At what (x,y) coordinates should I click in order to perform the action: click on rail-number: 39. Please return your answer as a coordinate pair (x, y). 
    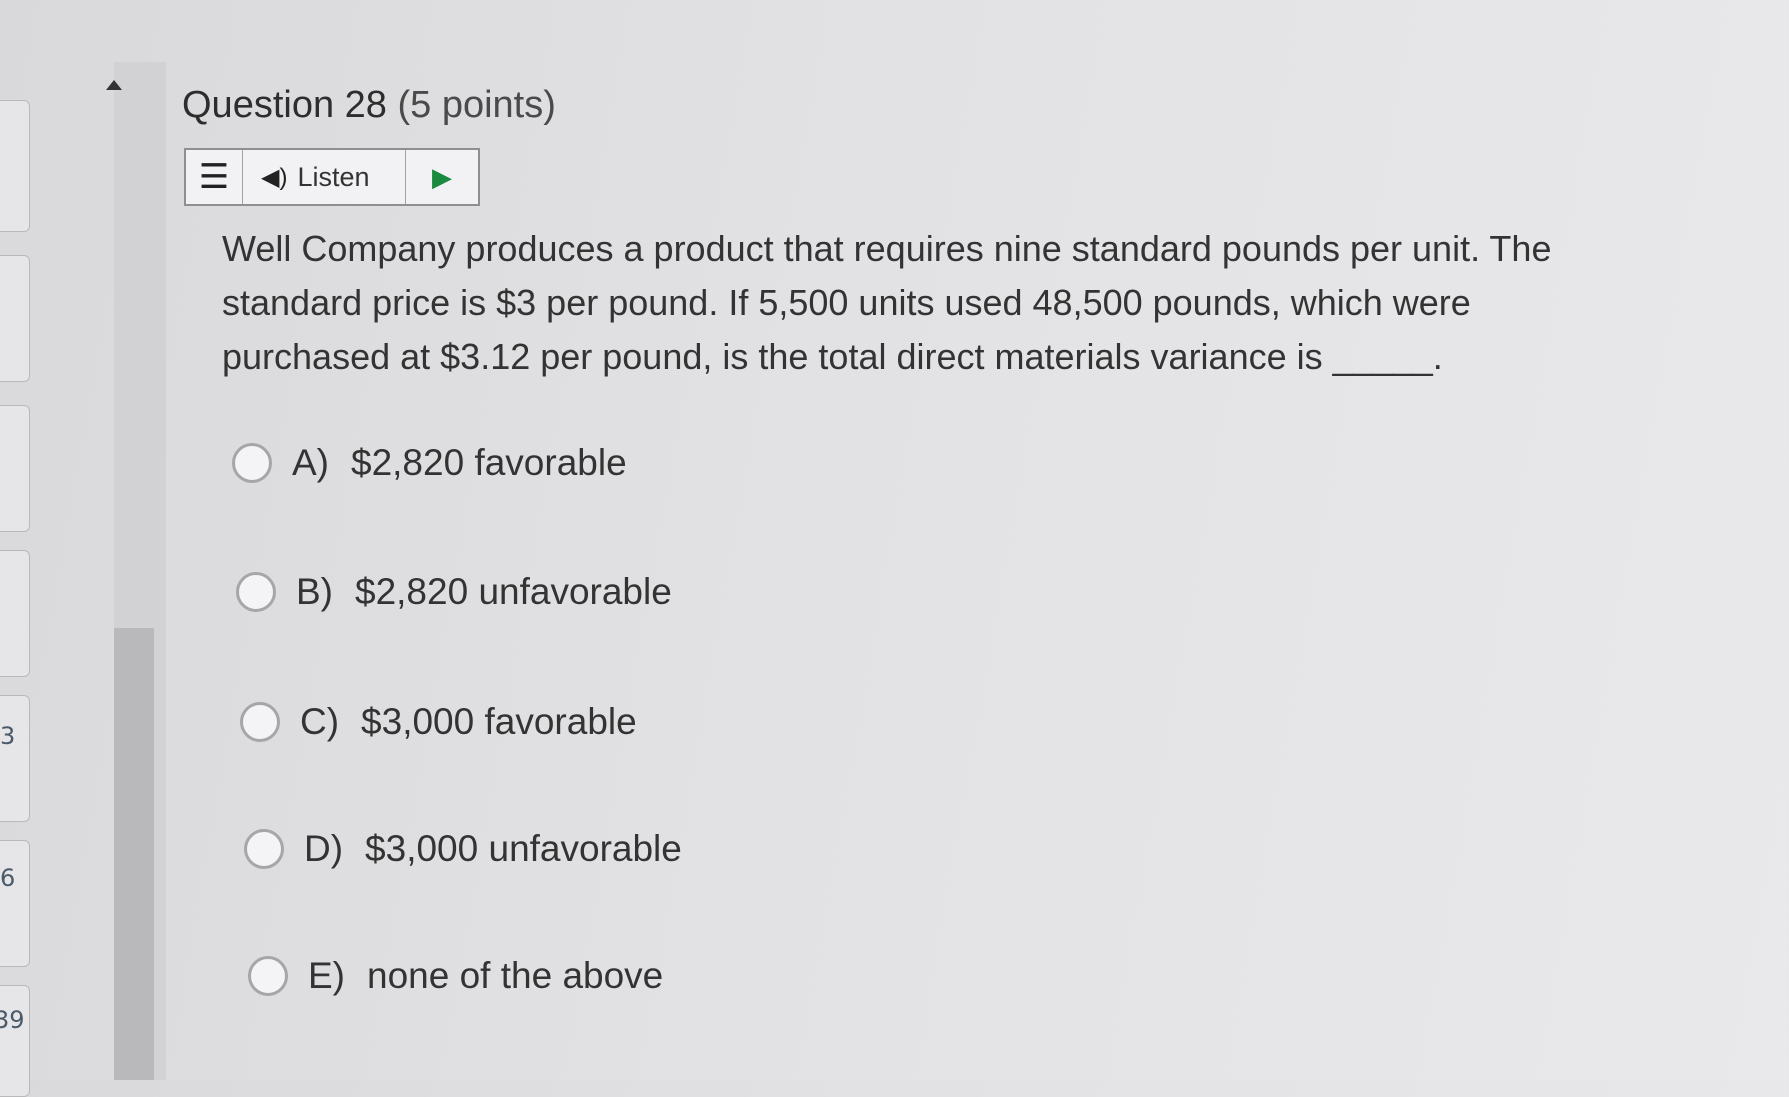
    Looking at the image, I should click on (12, 1020).